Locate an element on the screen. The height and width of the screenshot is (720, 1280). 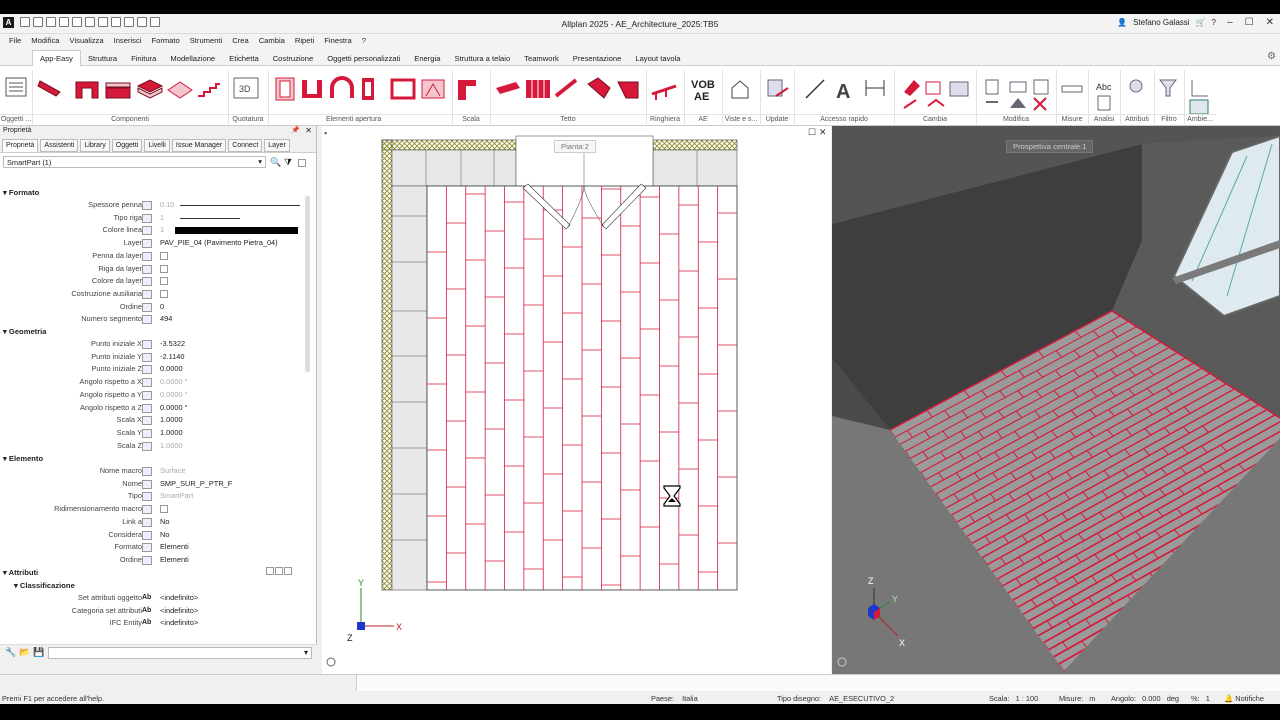
property-row: Punto iniziale Y -2.1140 is located at coordinates (152, 358).